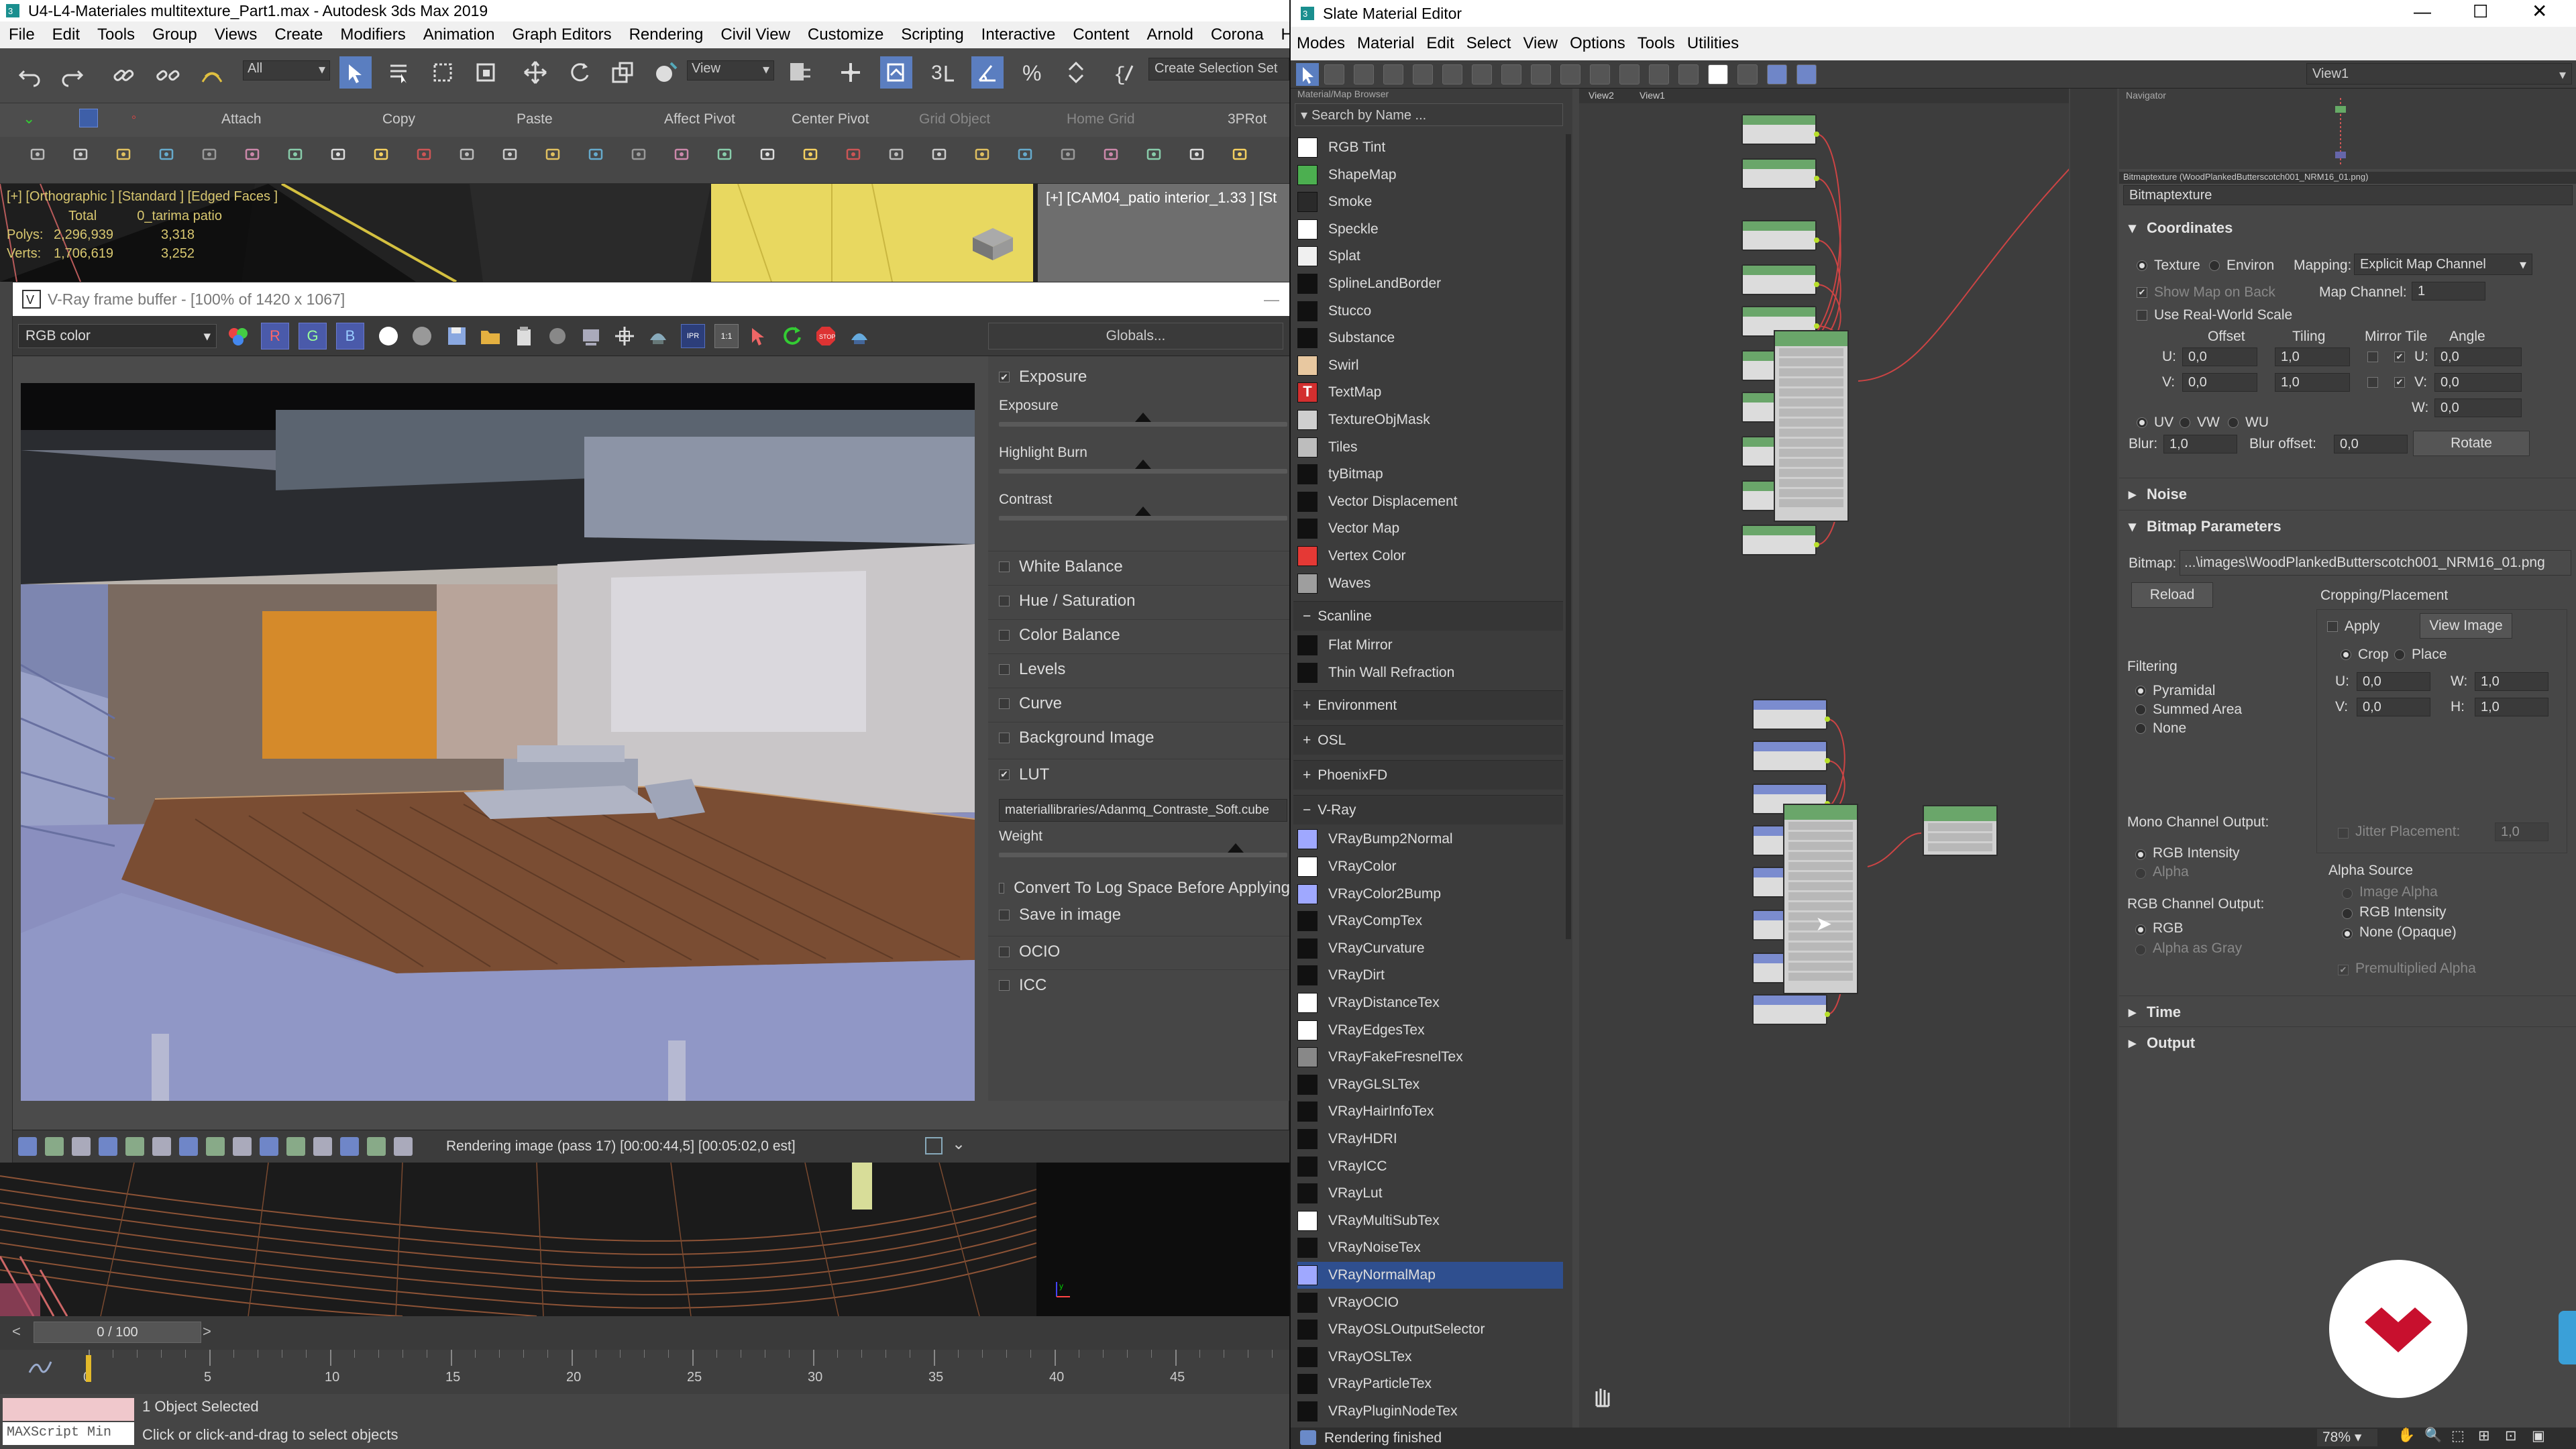 The width and height of the screenshot is (2576, 1449). Describe the element at coordinates (2200, 444) in the screenshot. I see `blur-spinner: 1,0` at that location.